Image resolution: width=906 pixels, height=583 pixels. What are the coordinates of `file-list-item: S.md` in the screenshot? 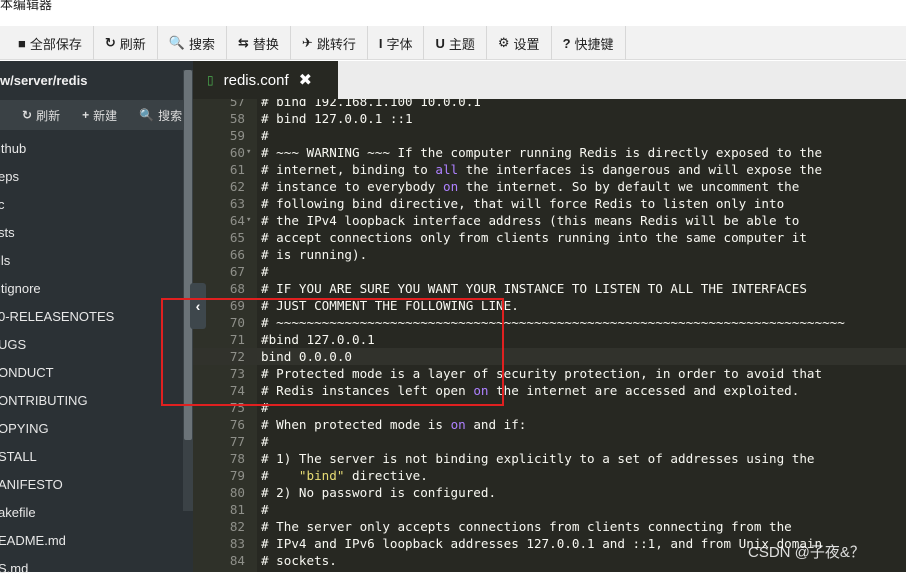 It's located at (91, 569).